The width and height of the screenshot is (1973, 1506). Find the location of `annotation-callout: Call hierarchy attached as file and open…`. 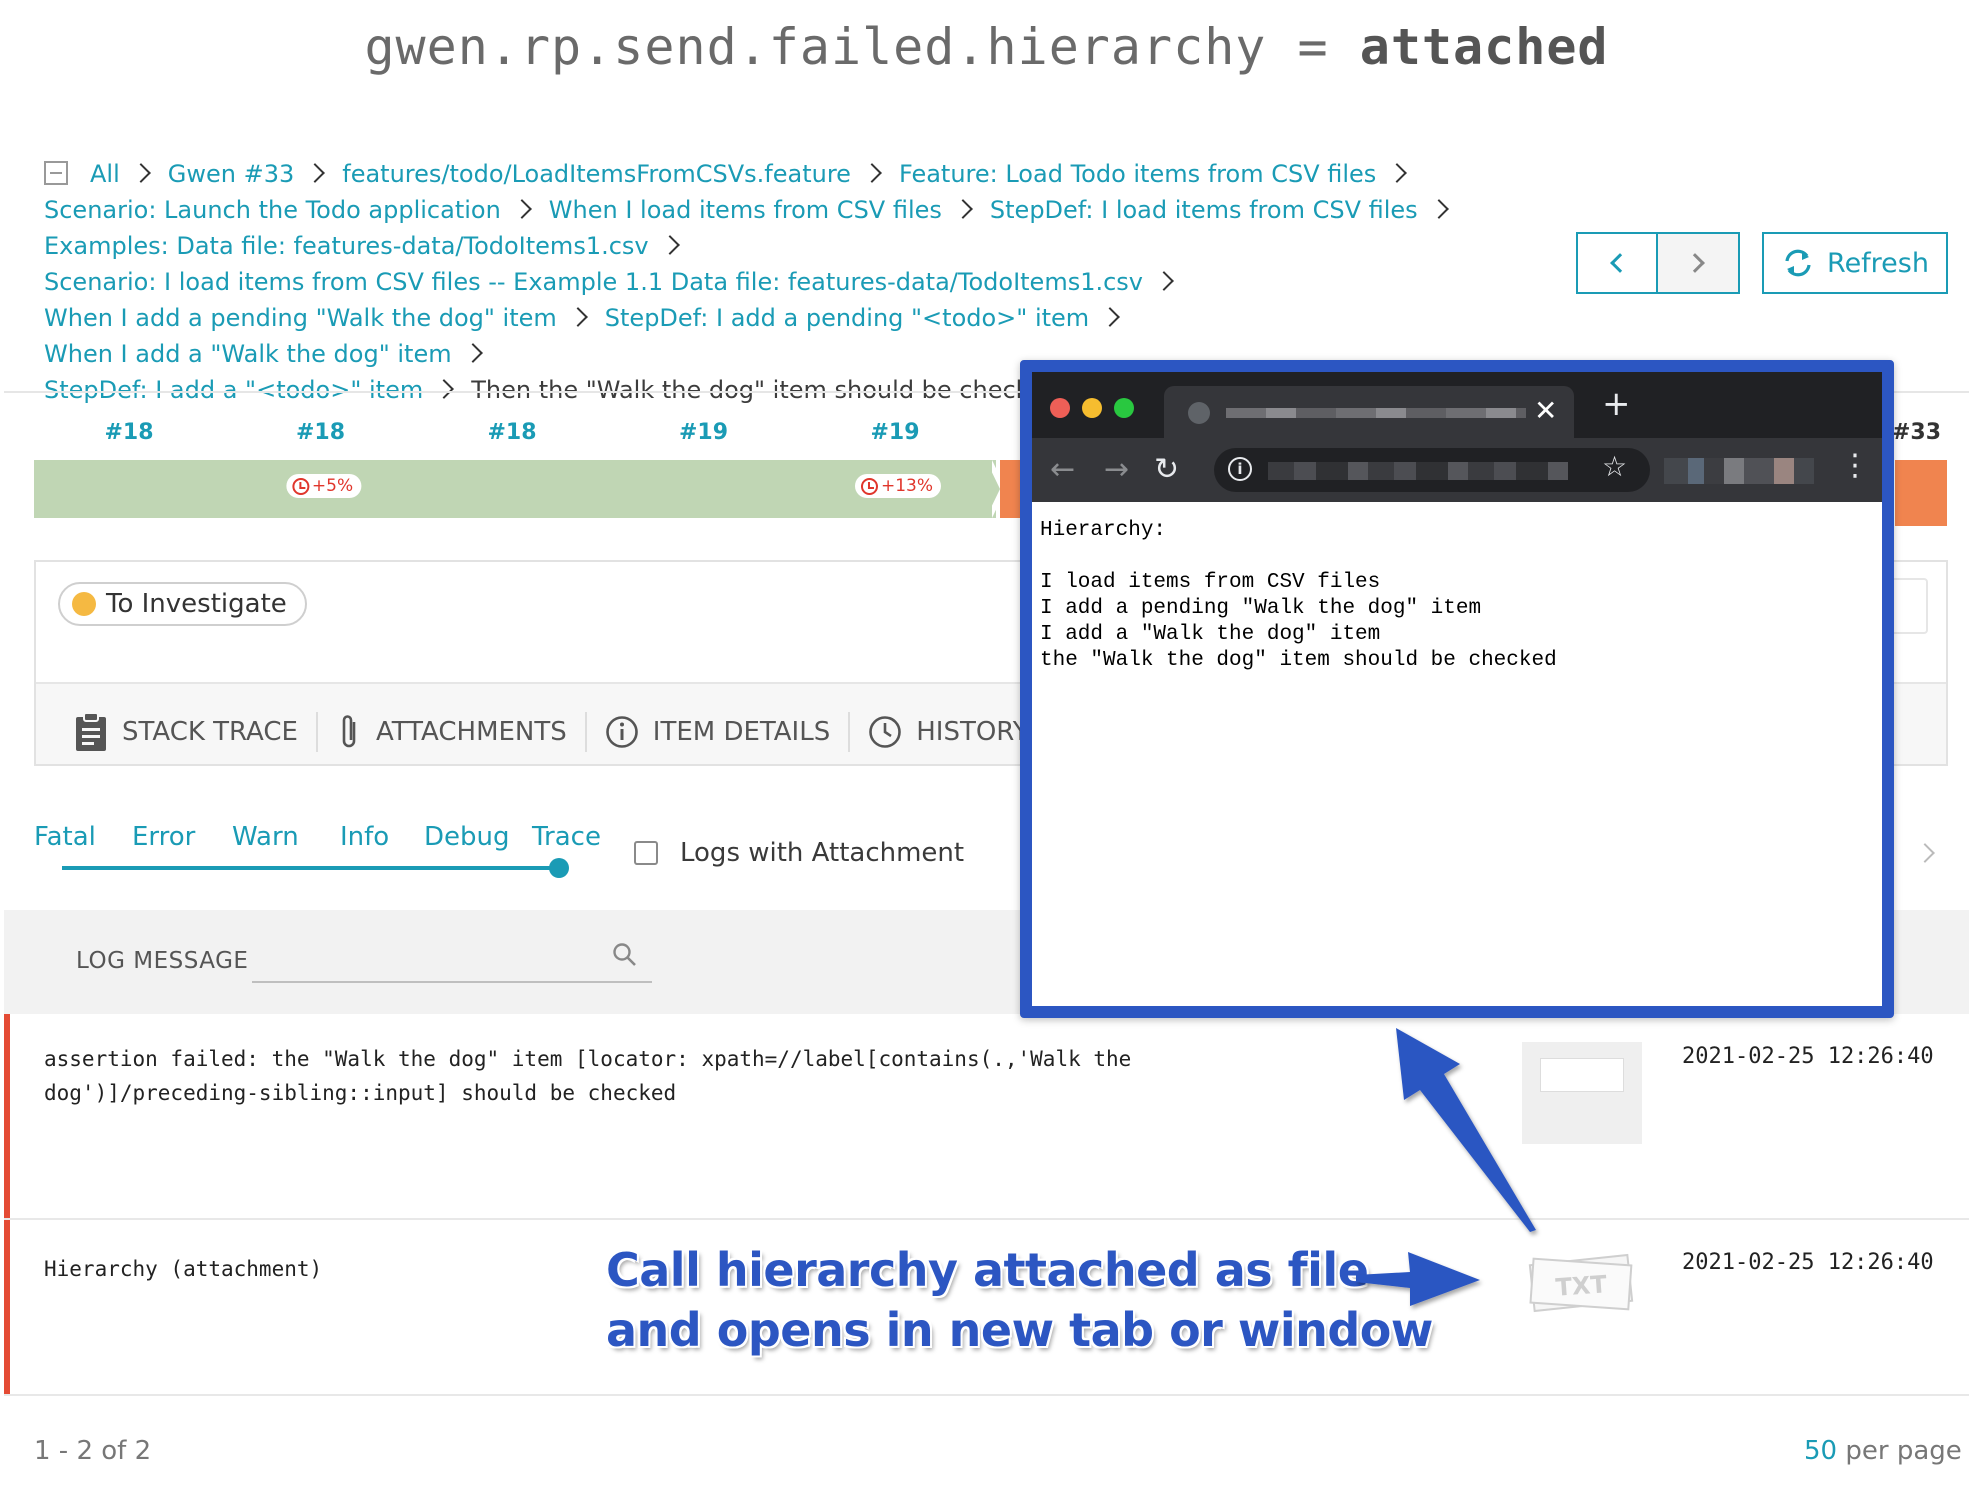

annotation-callout: Call hierarchy attached as file and open… is located at coordinates (1019, 1300).